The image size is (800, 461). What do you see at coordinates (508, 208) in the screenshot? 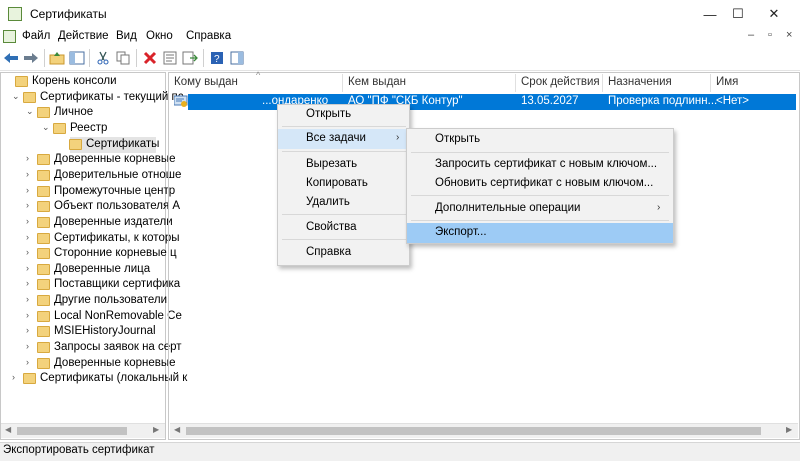
I see `submenu-advanced-label: Дополнительные операции` at bounding box center [508, 208].